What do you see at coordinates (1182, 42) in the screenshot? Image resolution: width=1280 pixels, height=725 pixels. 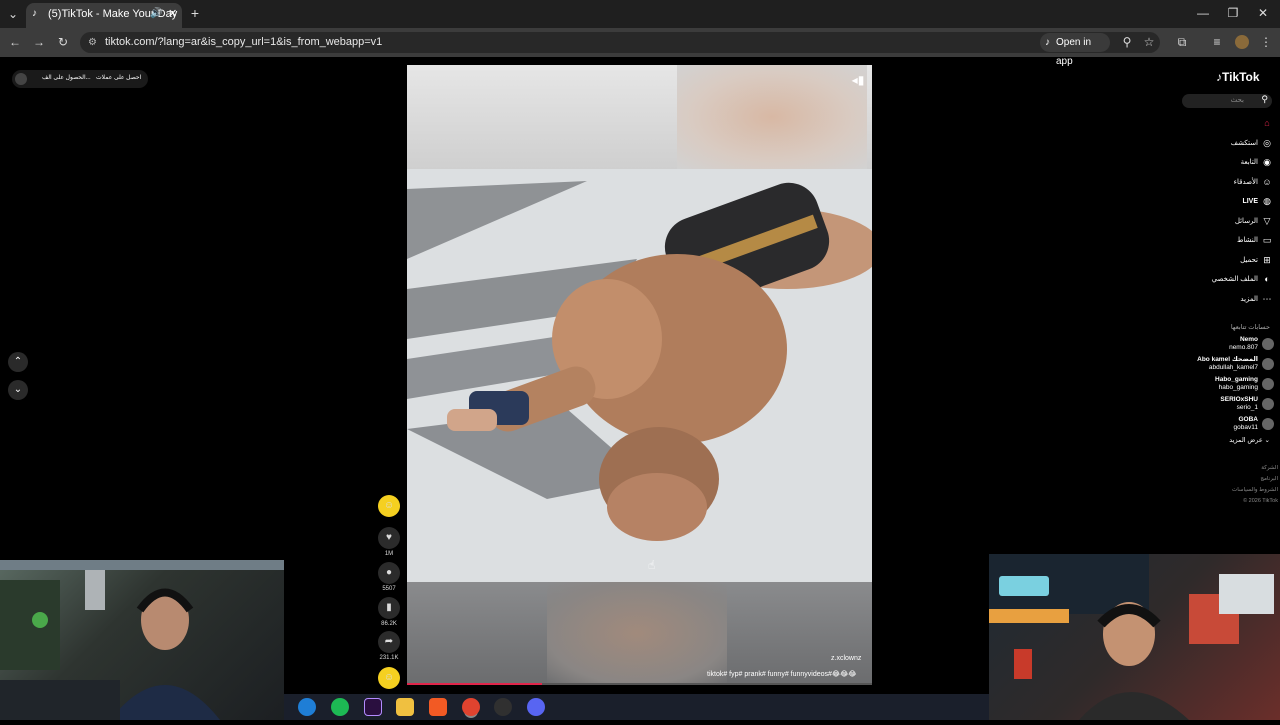 I see `extensions-icon: ⧉` at bounding box center [1182, 42].